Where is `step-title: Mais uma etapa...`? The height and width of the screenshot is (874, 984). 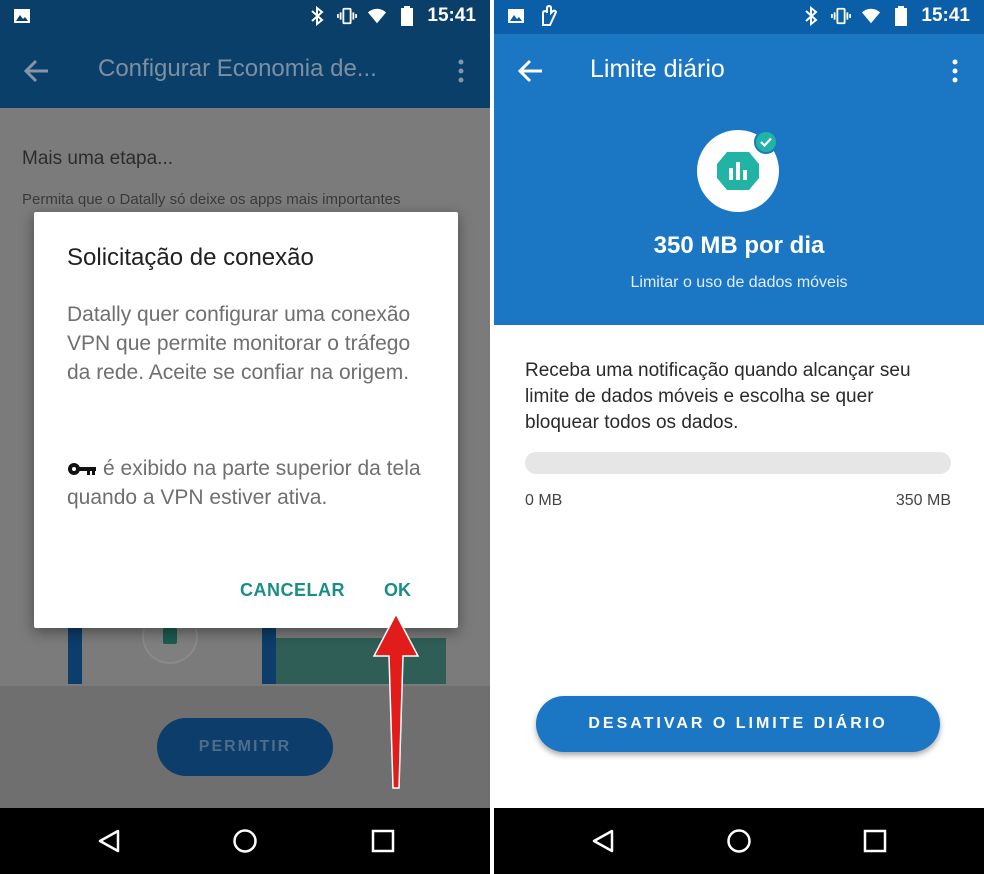
step-title: Mais uma etapa... is located at coordinates (98, 158).